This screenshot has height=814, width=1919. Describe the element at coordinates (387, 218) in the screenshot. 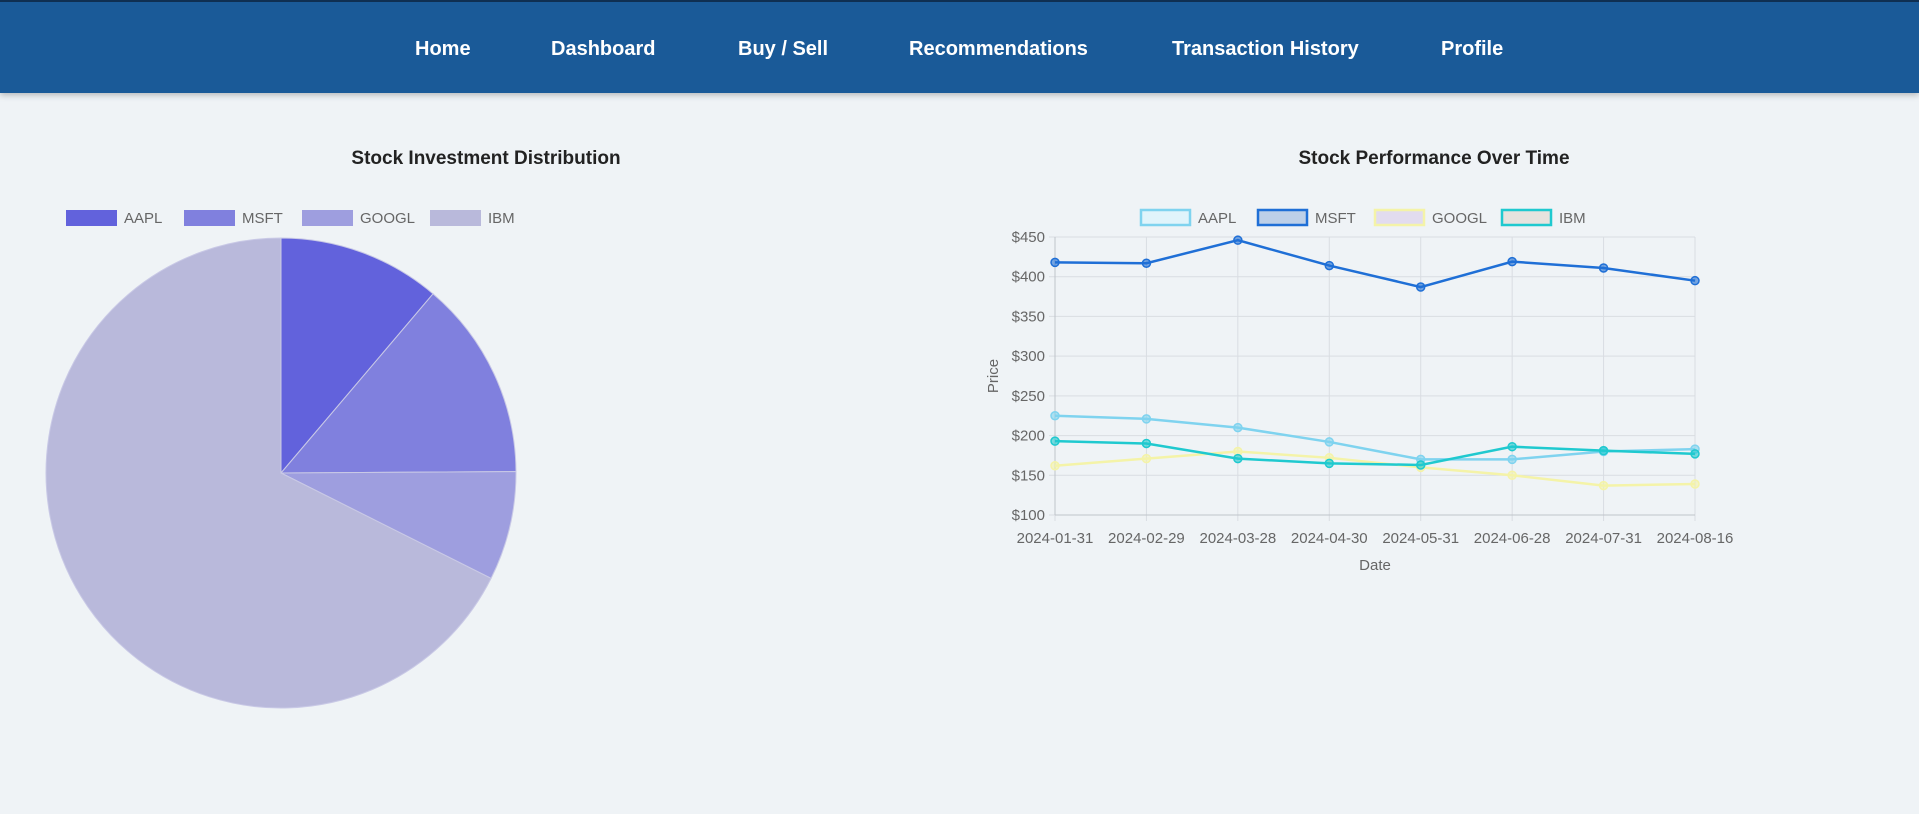

I see `pie-legend-label: GOOGL` at that location.